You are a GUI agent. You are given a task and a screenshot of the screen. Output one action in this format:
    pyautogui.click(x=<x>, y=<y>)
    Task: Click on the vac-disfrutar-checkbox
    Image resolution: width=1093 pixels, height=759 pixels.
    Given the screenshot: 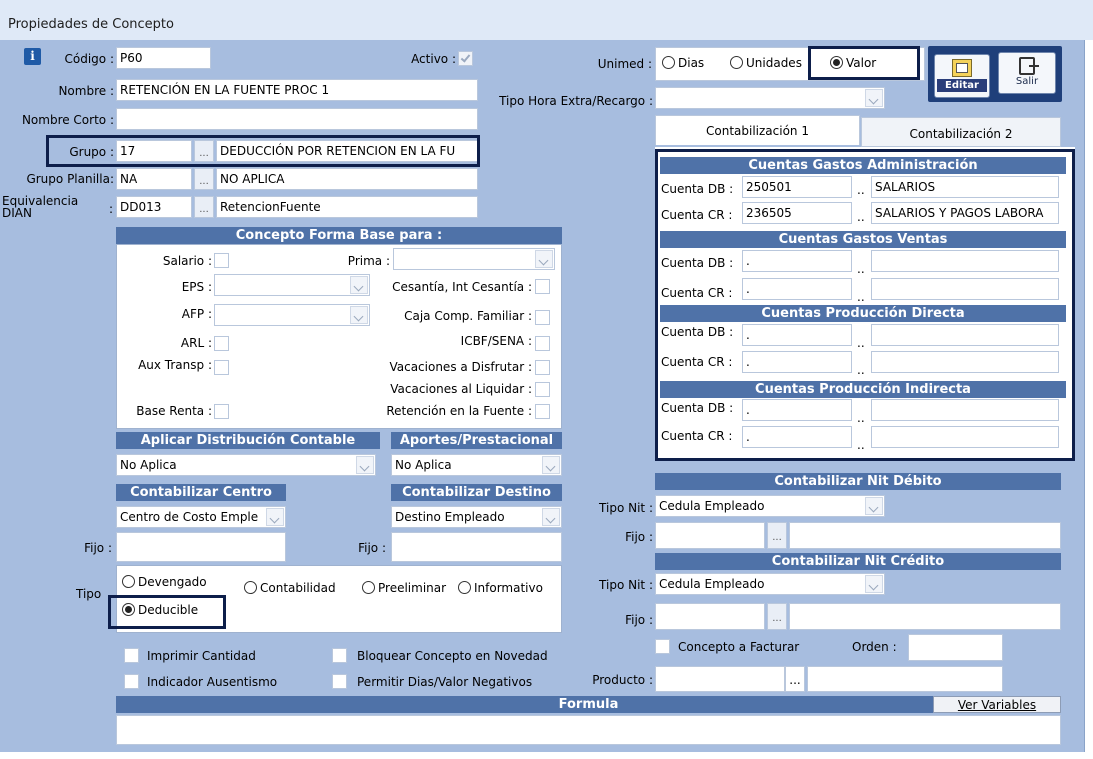 What is the action you would take?
    pyautogui.click(x=542, y=367)
    